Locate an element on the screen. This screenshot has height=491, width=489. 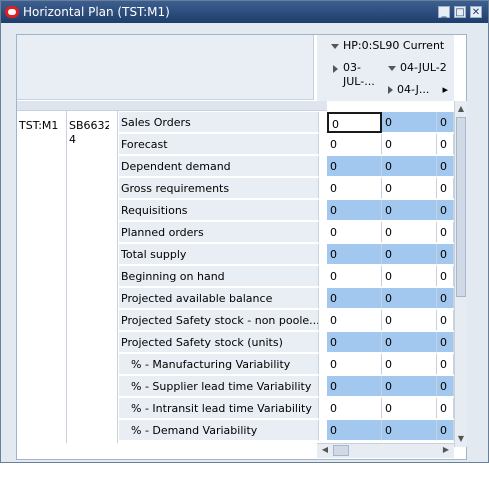
scroll-right-icon: ▸ is located at coordinates (445, 90).